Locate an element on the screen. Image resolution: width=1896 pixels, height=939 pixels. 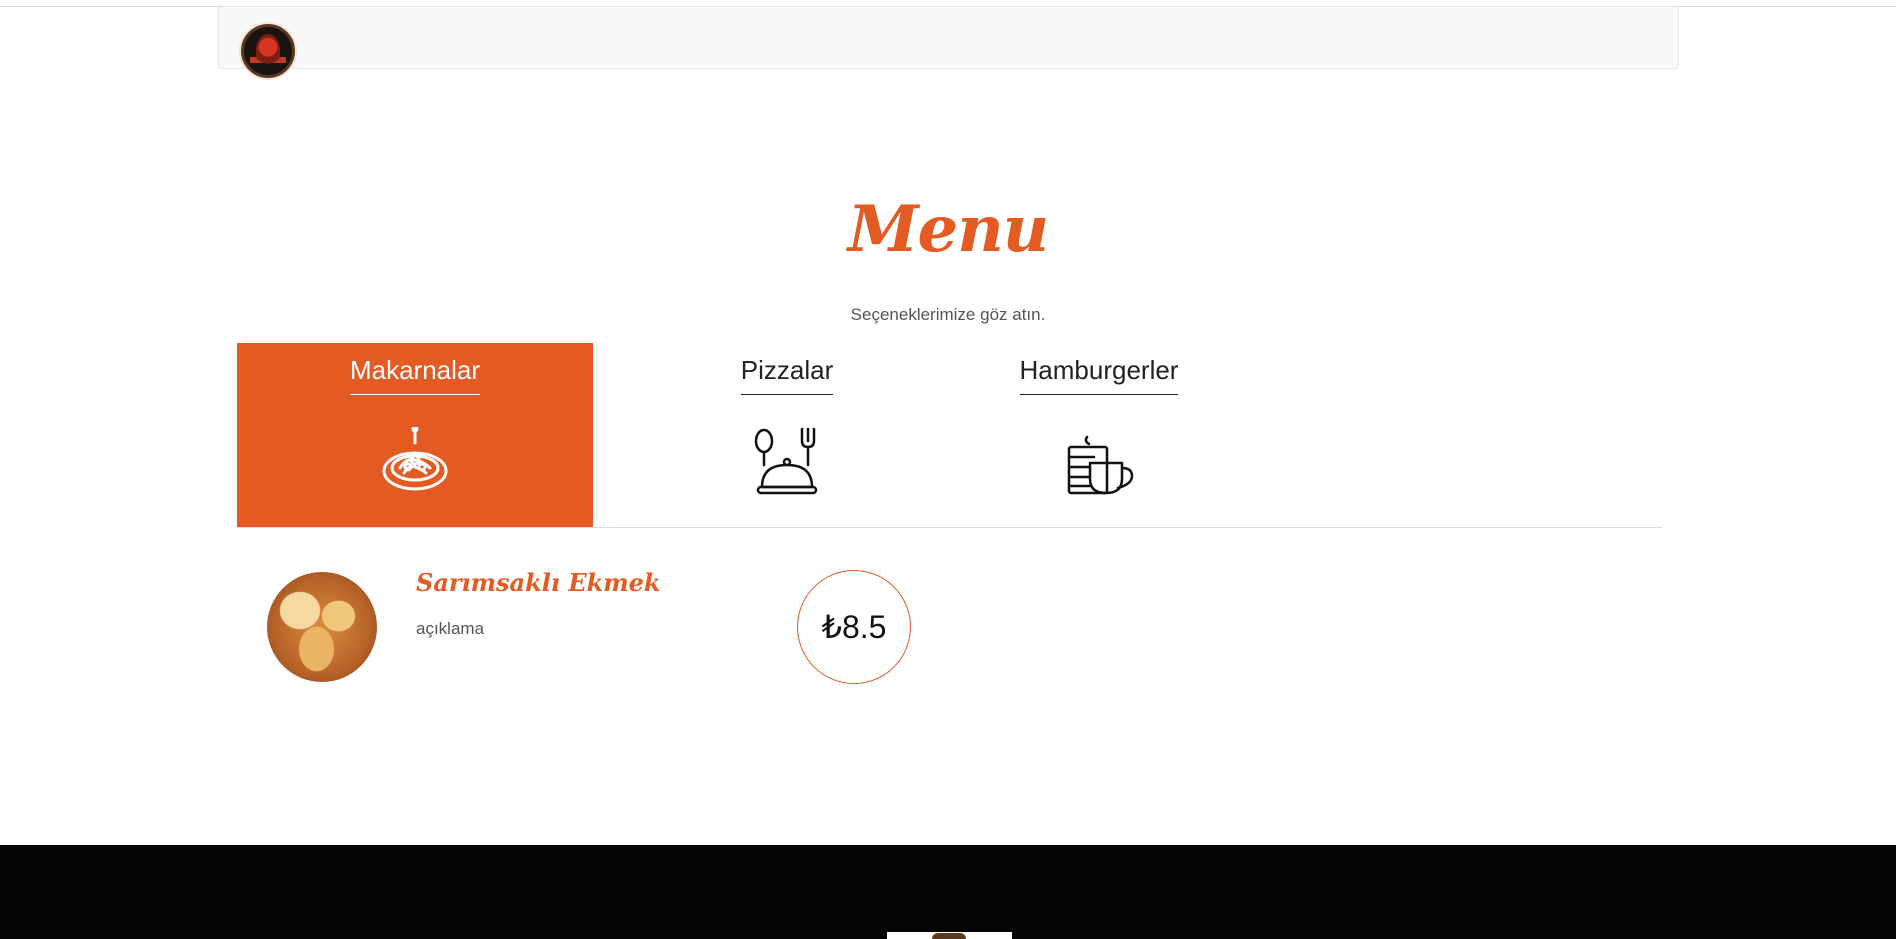
pasta-plate-icon is located at coordinates (415, 459).